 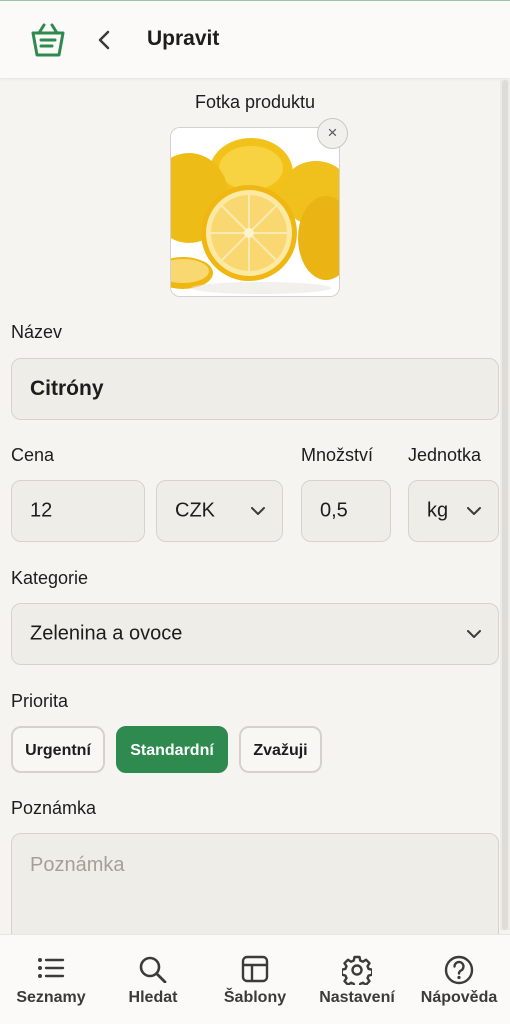 I want to click on close-icon: ×, so click(x=332, y=132).